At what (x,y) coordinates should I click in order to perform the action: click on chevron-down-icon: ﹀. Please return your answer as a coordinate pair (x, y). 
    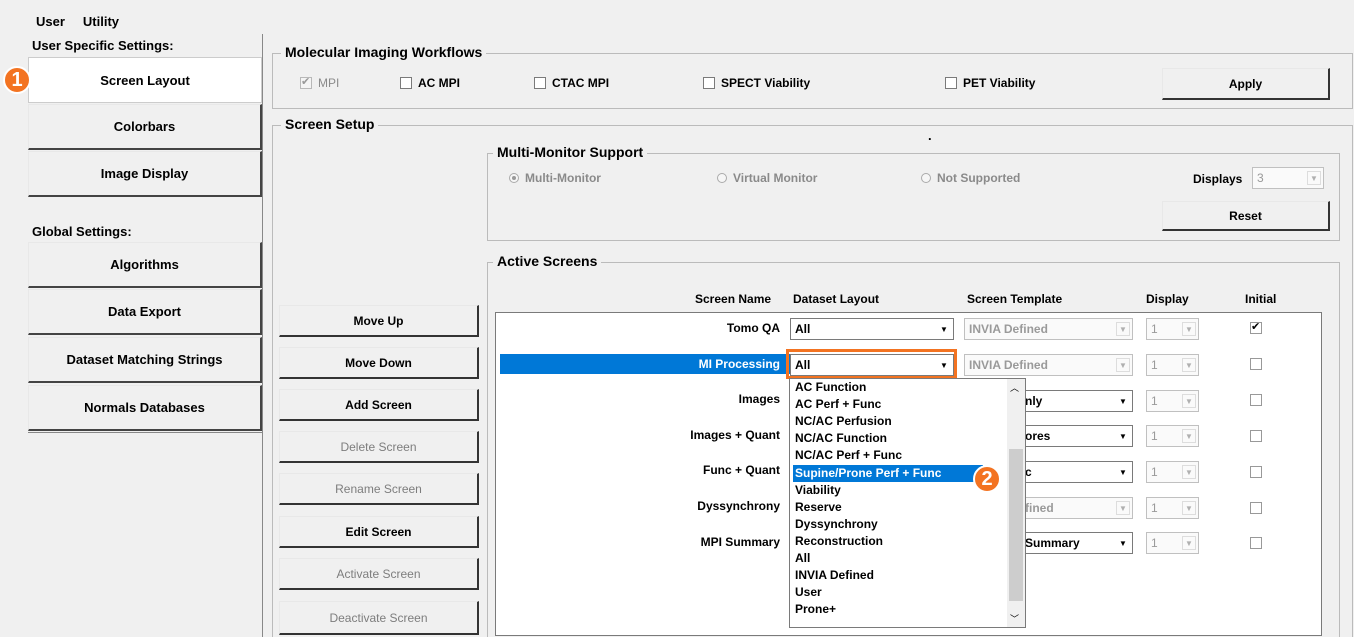
    Looking at the image, I should click on (1014, 618).